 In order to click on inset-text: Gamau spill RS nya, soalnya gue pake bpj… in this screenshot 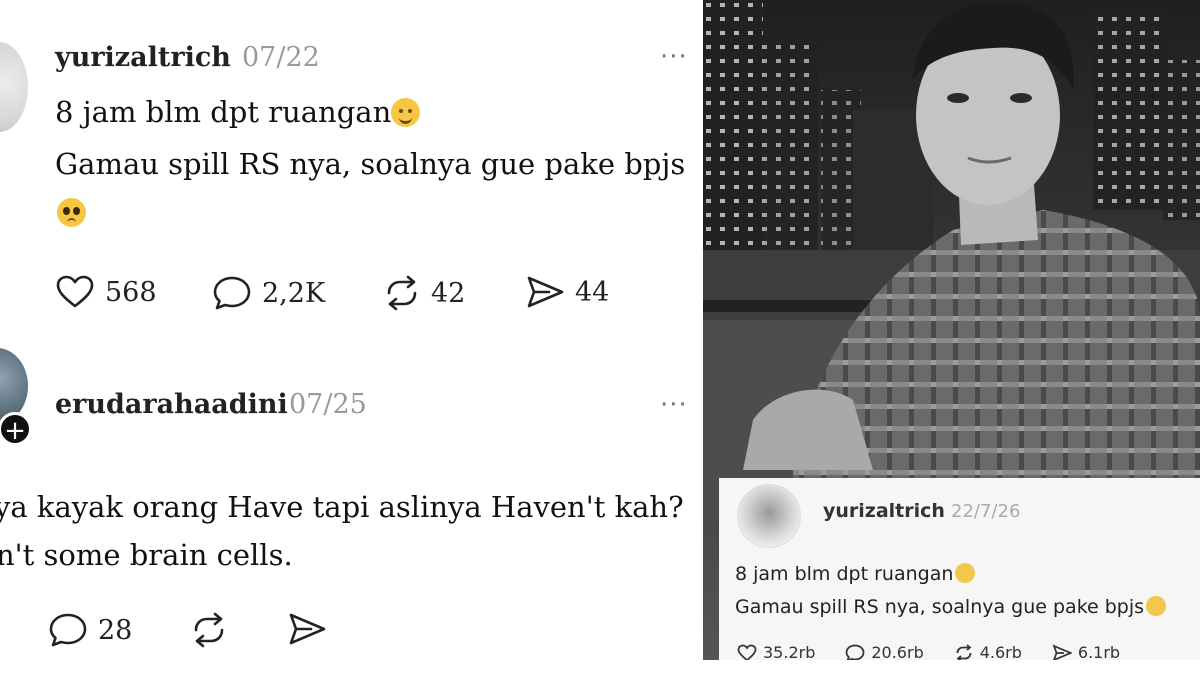, I will do `click(951, 607)`.